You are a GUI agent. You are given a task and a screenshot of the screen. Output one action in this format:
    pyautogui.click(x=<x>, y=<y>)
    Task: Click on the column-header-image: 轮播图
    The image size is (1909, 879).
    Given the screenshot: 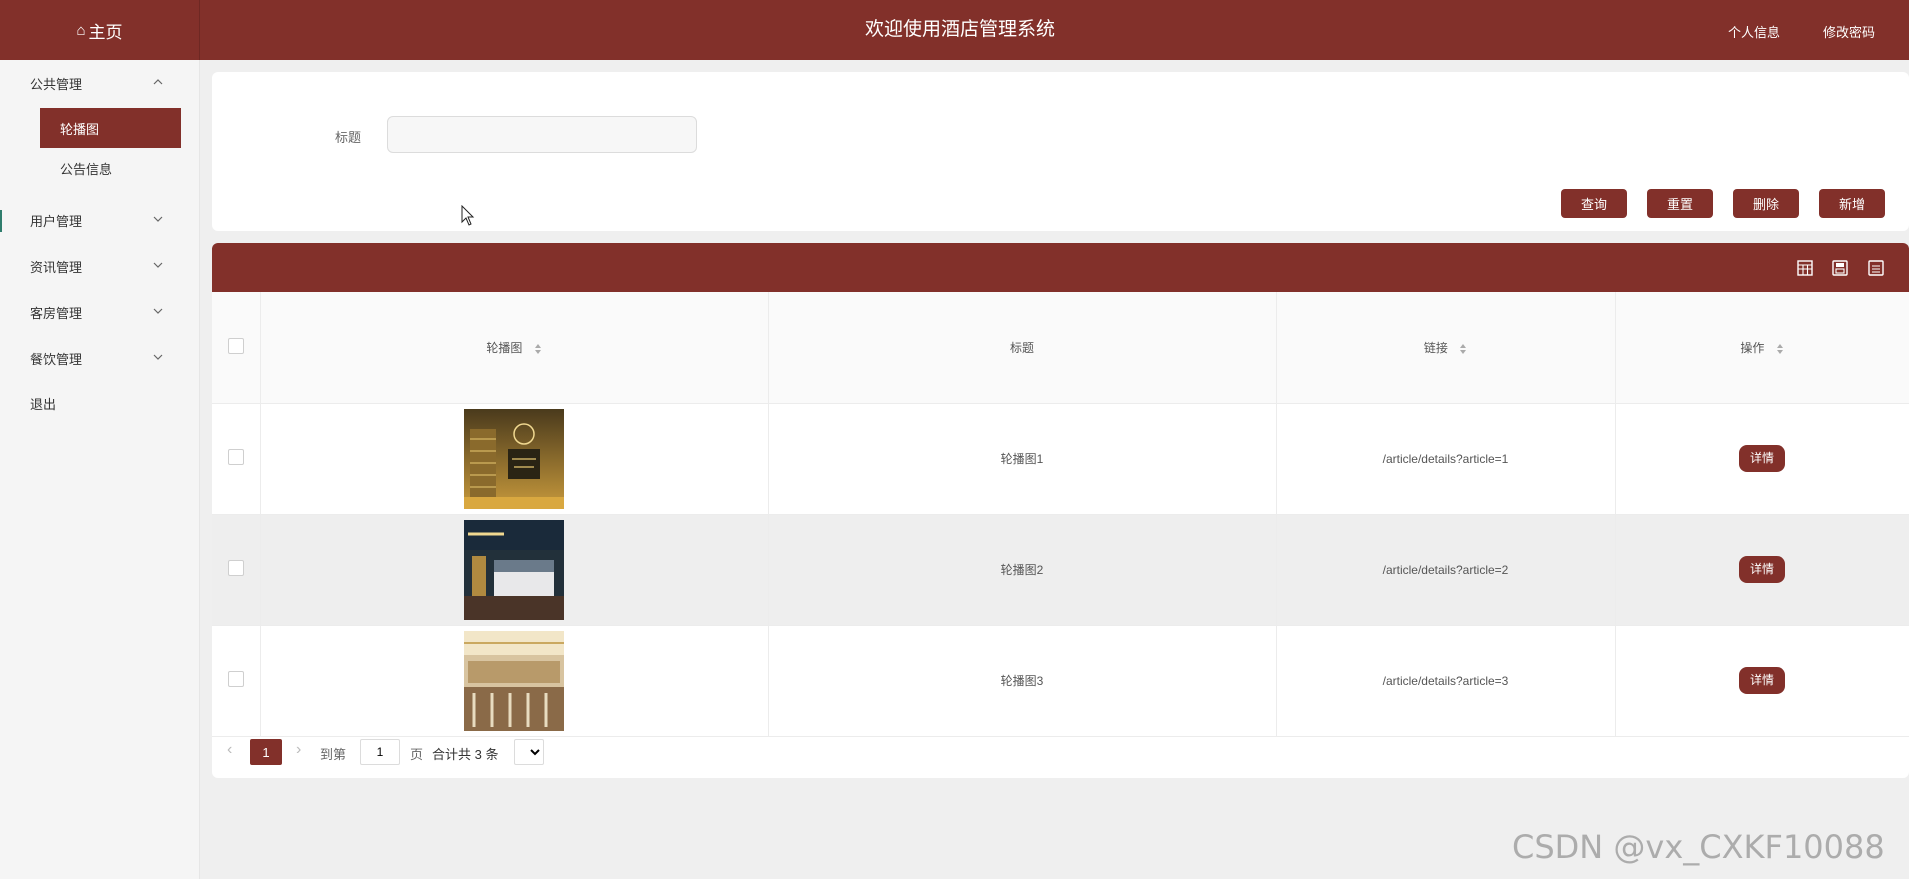 What is the action you would take?
    pyautogui.click(x=514, y=348)
    